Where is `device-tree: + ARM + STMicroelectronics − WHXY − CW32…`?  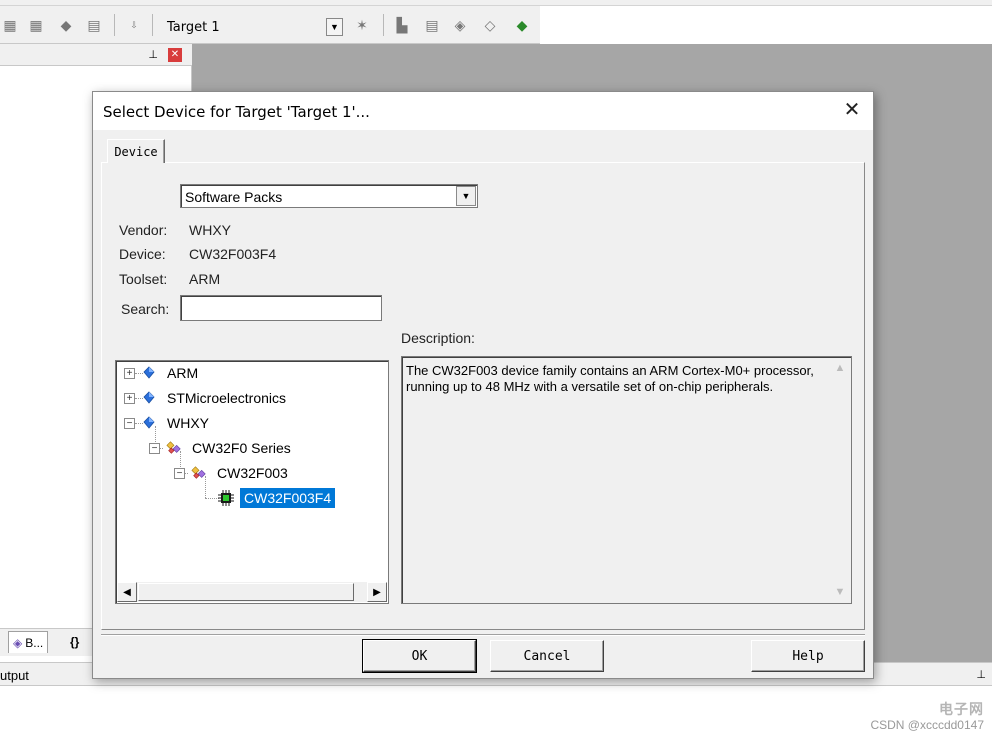
device-tree: + ARM + STMicroelectronics − WHXY − CW32… is located at coordinates (252, 482).